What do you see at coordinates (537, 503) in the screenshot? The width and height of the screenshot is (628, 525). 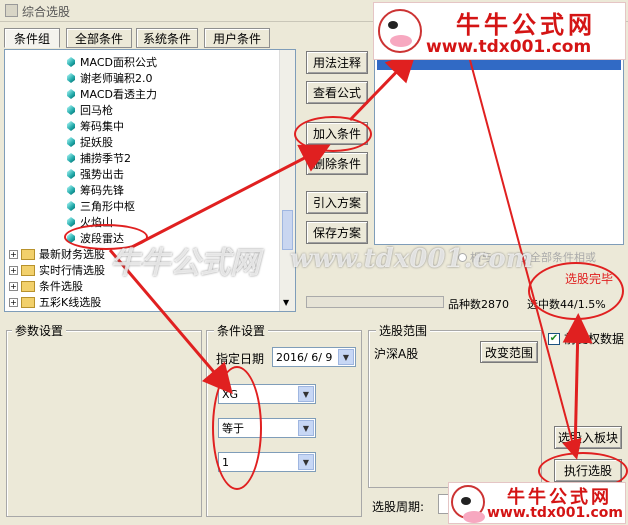 I see `logo-bottom: 牛牛公式网 www.tdx001.com` at bounding box center [537, 503].